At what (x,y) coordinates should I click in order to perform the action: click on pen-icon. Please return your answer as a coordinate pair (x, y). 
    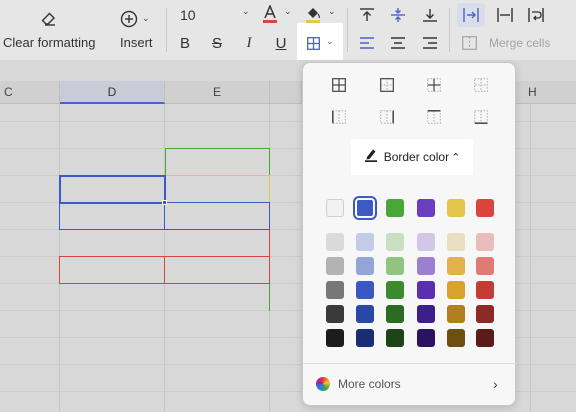
    Looking at the image, I should click on (371, 157).